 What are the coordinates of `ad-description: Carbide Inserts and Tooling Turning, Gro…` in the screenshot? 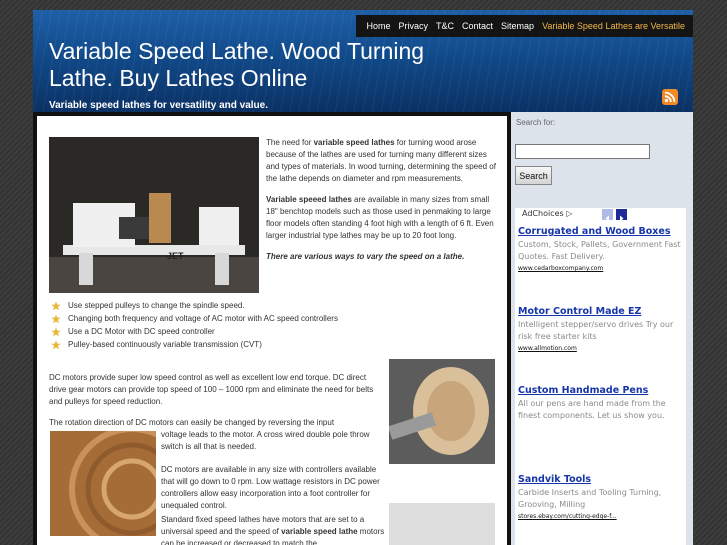 It's located at (590, 498).